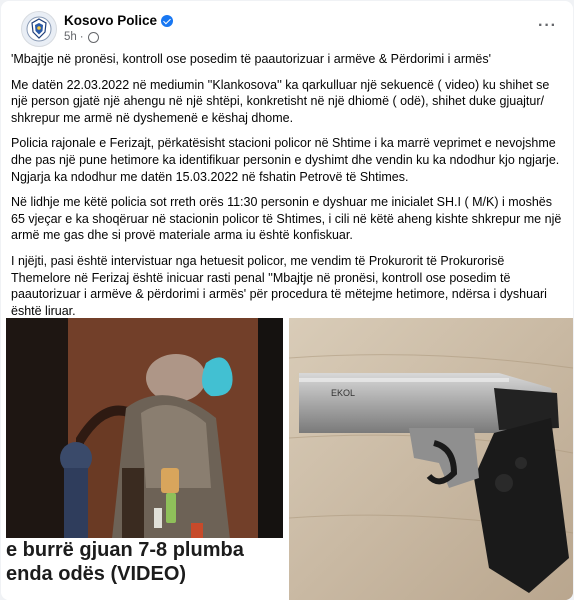  I want to click on globe-icon, so click(93, 37).